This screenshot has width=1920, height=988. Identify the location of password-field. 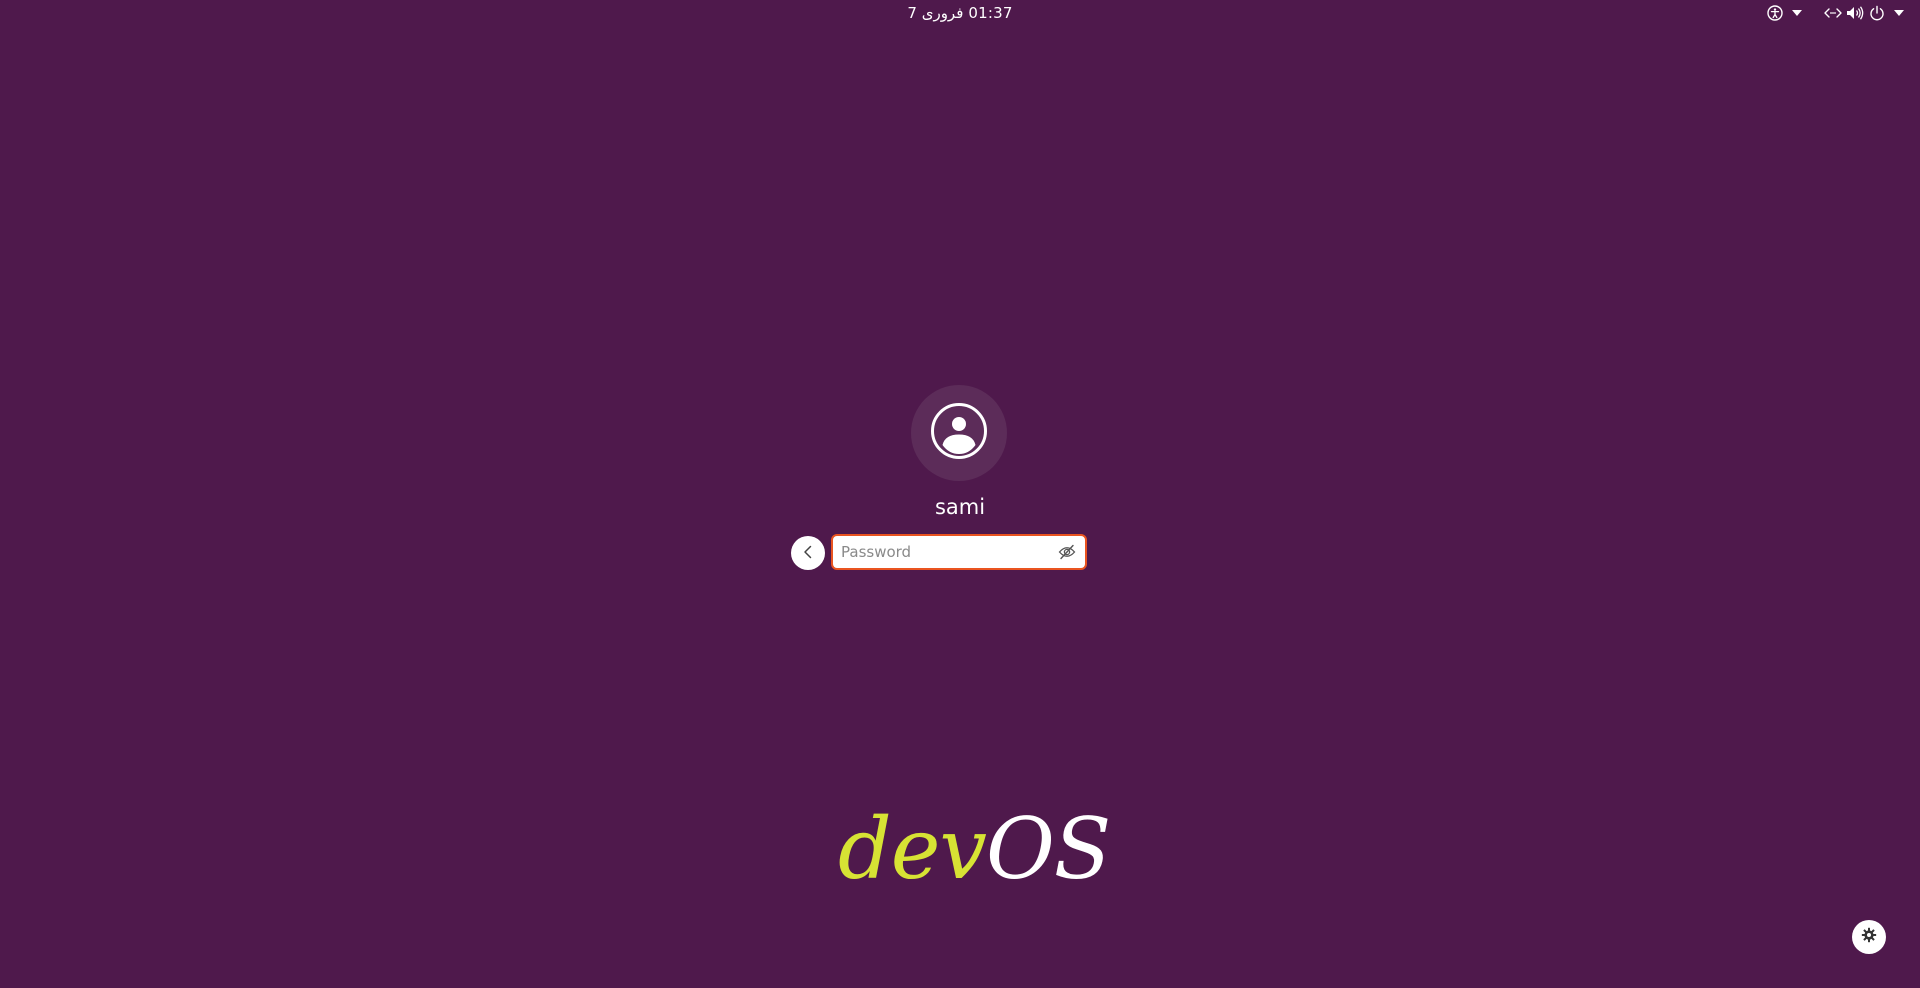
(959, 552).